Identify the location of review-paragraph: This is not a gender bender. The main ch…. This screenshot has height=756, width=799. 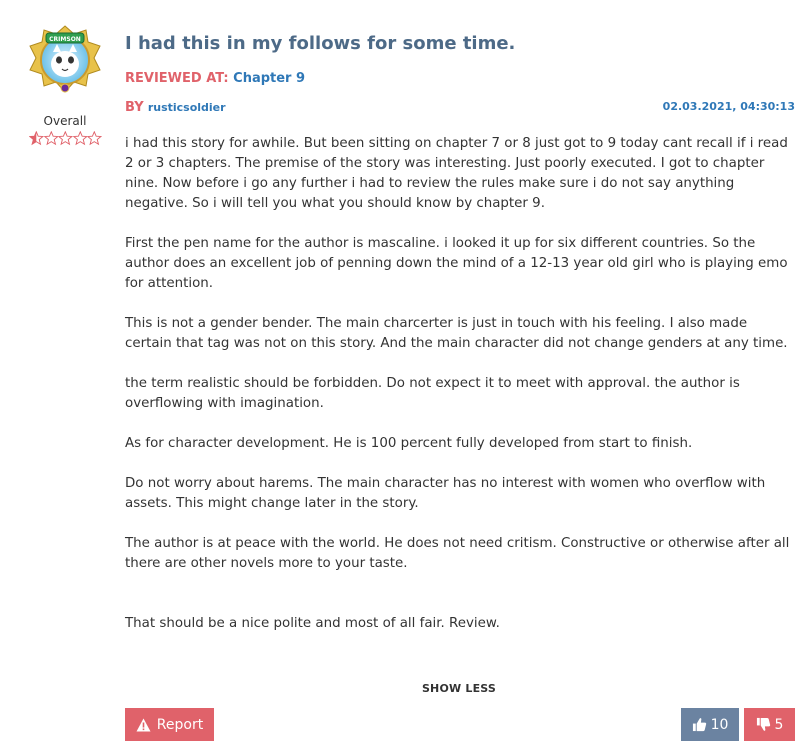
(456, 333).